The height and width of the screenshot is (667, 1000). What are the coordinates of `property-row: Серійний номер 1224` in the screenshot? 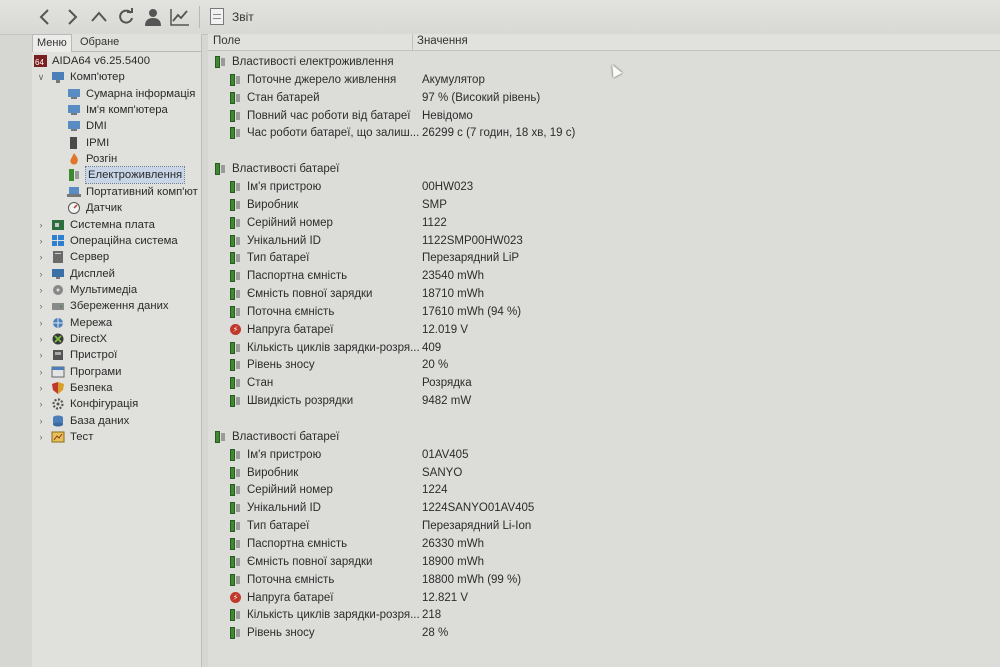 It's located at (603, 490).